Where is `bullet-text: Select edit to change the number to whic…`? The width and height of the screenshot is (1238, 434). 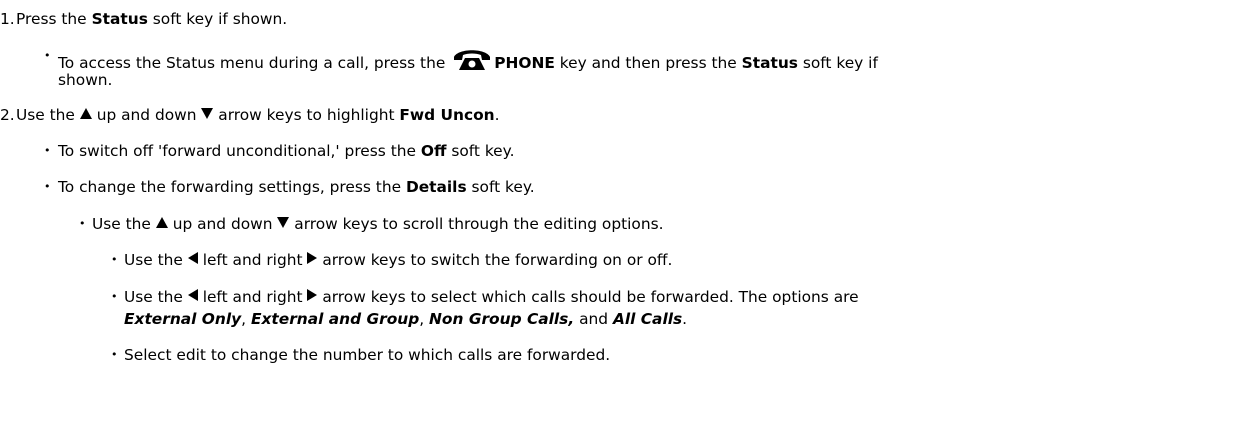 bullet-text: Select edit to change the number to whic… is located at coordinates (367, 355).